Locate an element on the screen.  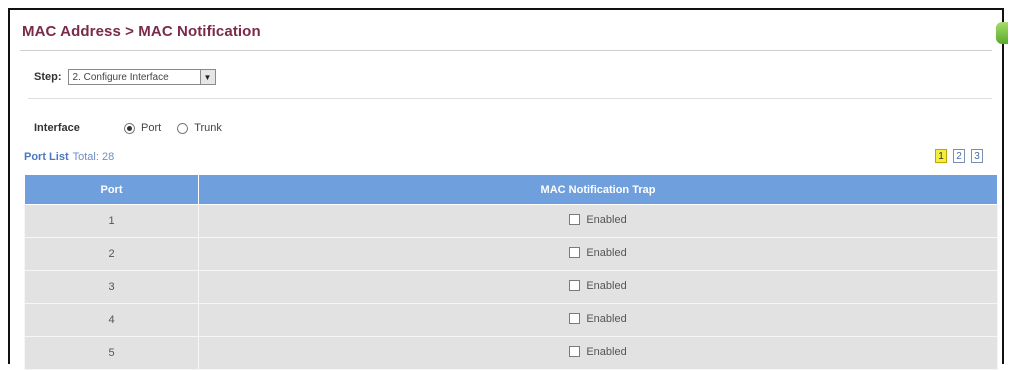
port-list-header: Port List Total: 28 is located at coordinates (69, 157).